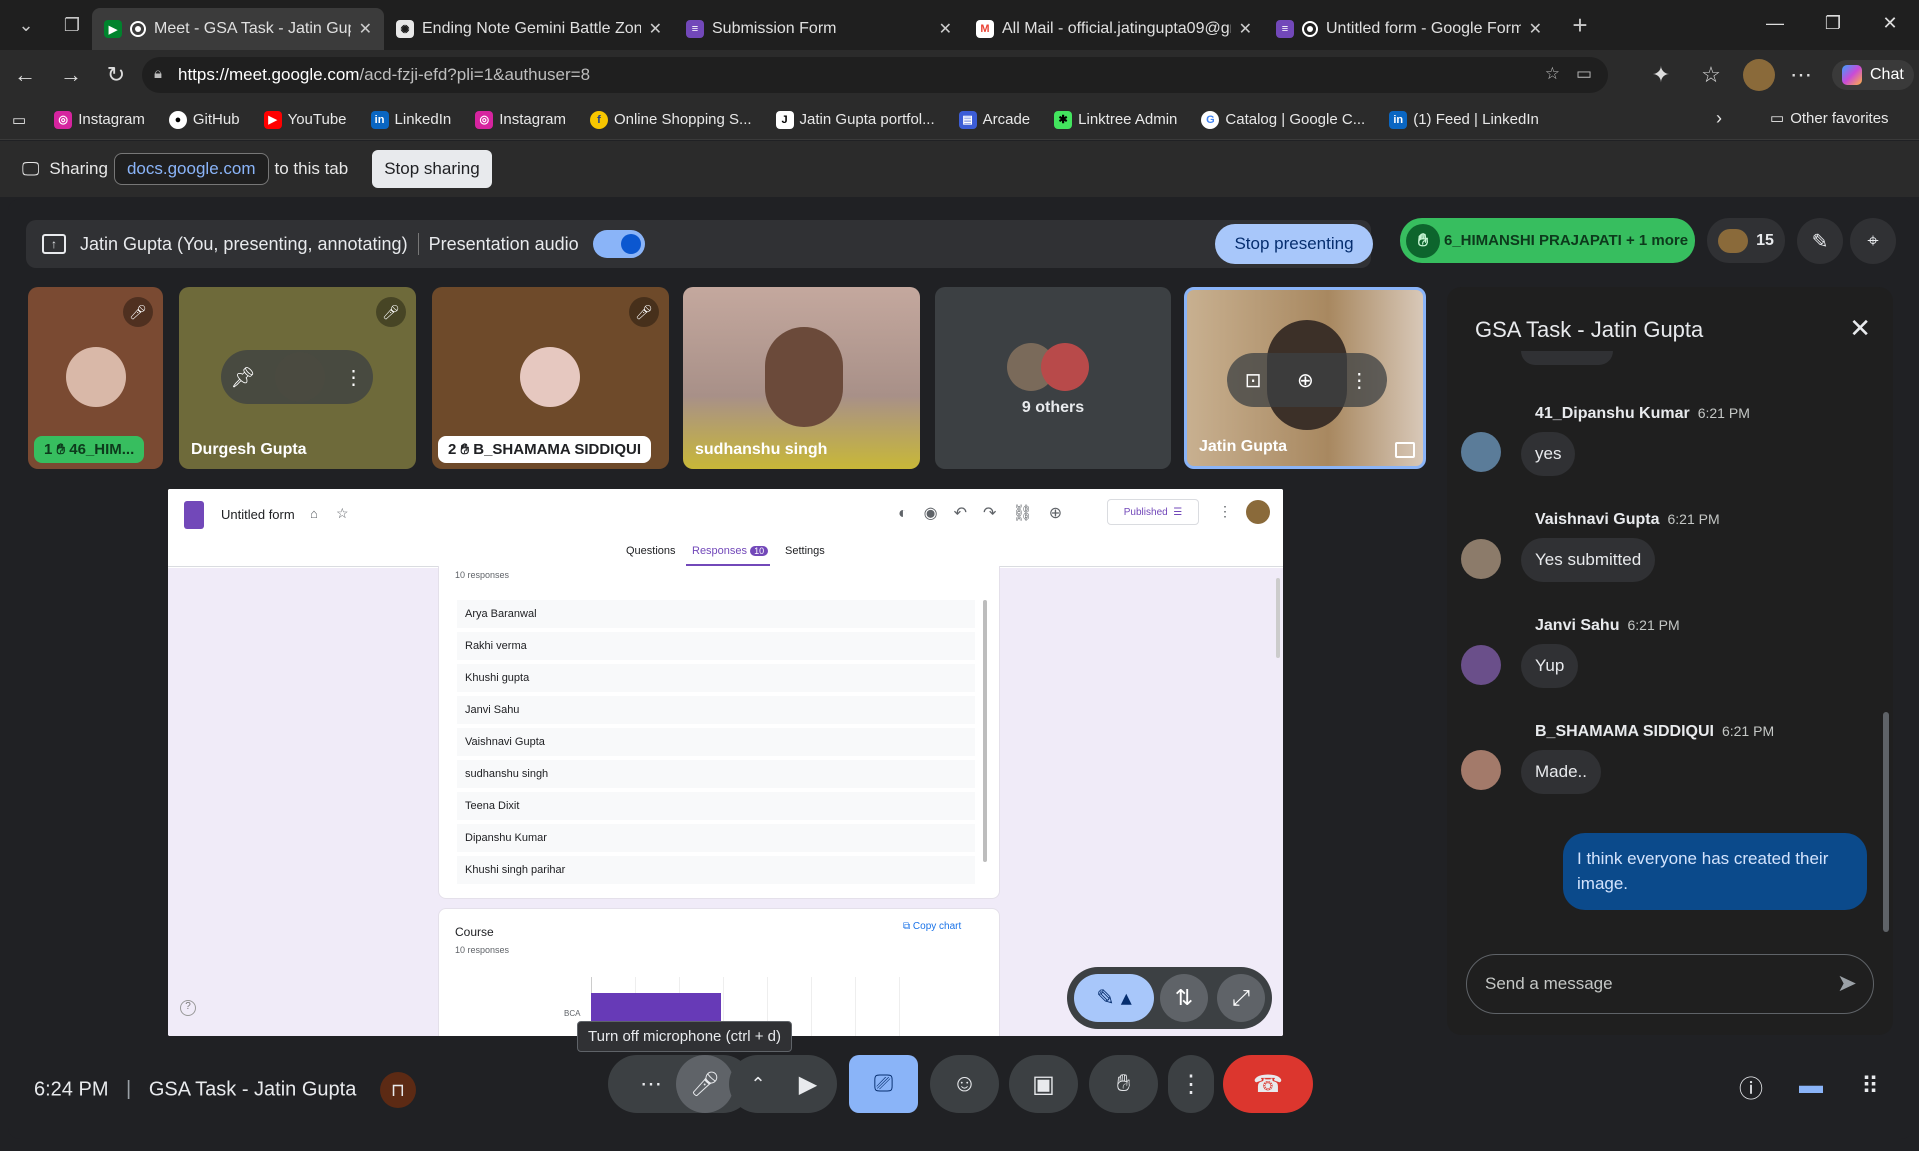 The image size is (1919, 1151). Describe the element at coordinates (1184, 998) in the screenshot. I see `swap-icon: ⇅` at that location.